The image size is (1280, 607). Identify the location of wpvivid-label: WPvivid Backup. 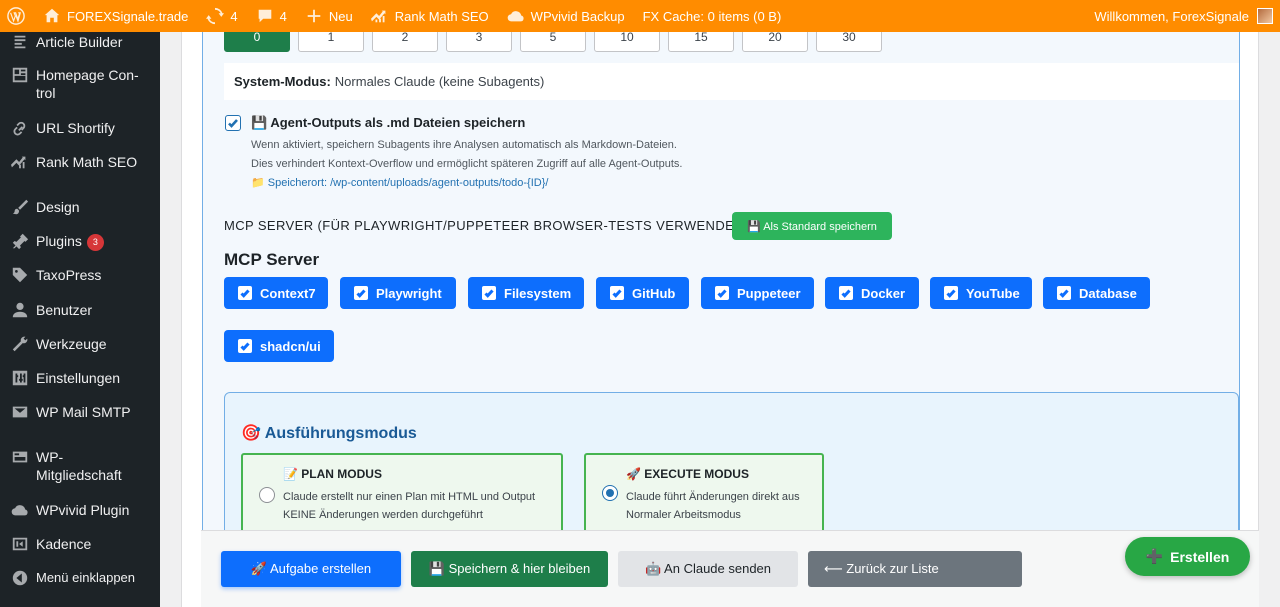
(577, 16).